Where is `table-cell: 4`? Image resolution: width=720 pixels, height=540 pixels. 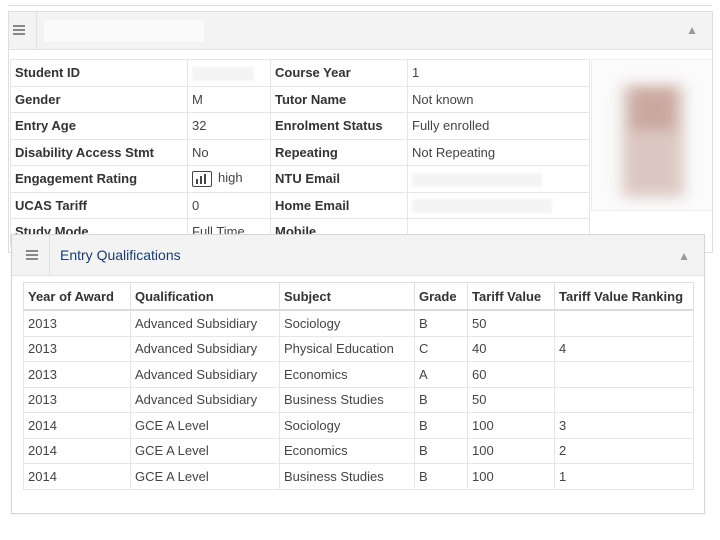 table-cell: 4 is located at coordinates (624, 348).